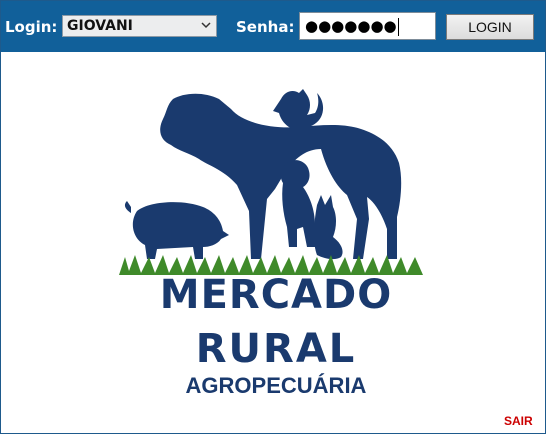 The height and width of the screenshot is (434, 546). I want to click on chevron-down-icon, so click(206, 25).